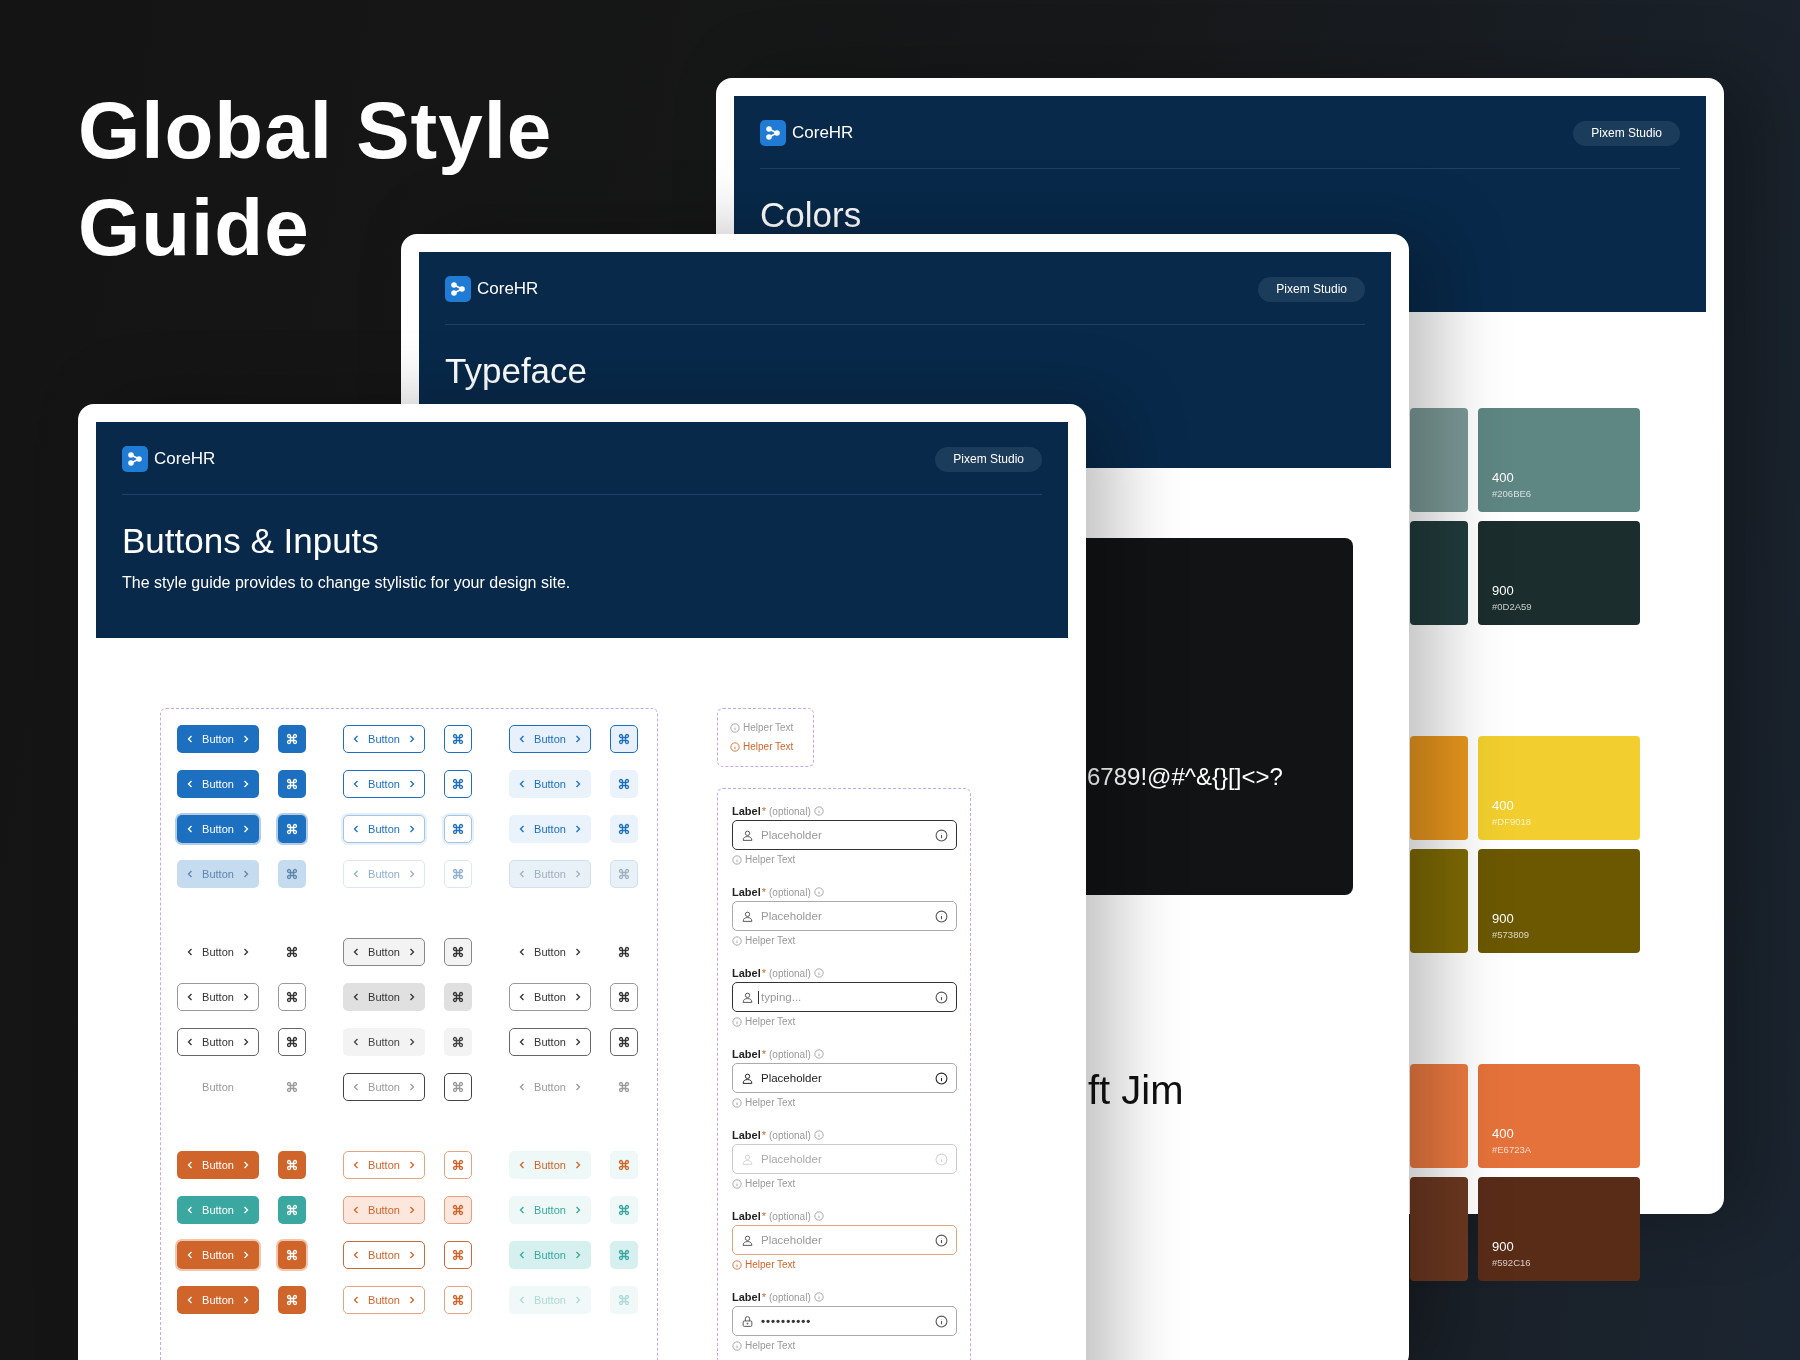 This screenshot has width=1800, height=1360. What do you see at coordinates (1511, 934) in the screenshot?
I see `swatch-hex: #573809` at bounding box center [1511, 934].